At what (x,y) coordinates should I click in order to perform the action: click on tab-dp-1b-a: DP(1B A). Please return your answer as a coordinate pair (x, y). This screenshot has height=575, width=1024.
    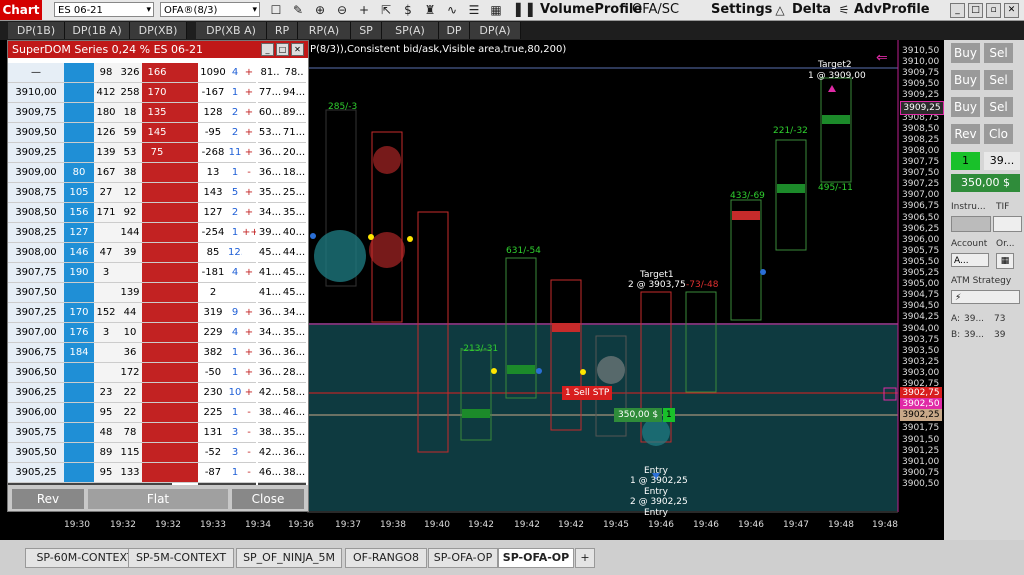
    Looking at the image, I should click on (97, 30).